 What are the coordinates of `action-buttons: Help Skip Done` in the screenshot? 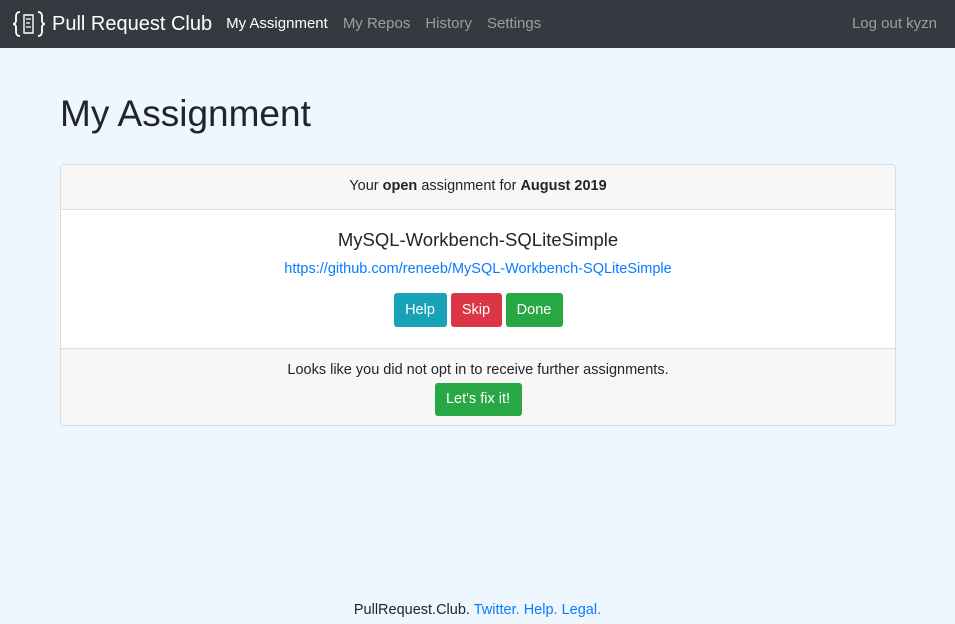 It's located at (478, 310).